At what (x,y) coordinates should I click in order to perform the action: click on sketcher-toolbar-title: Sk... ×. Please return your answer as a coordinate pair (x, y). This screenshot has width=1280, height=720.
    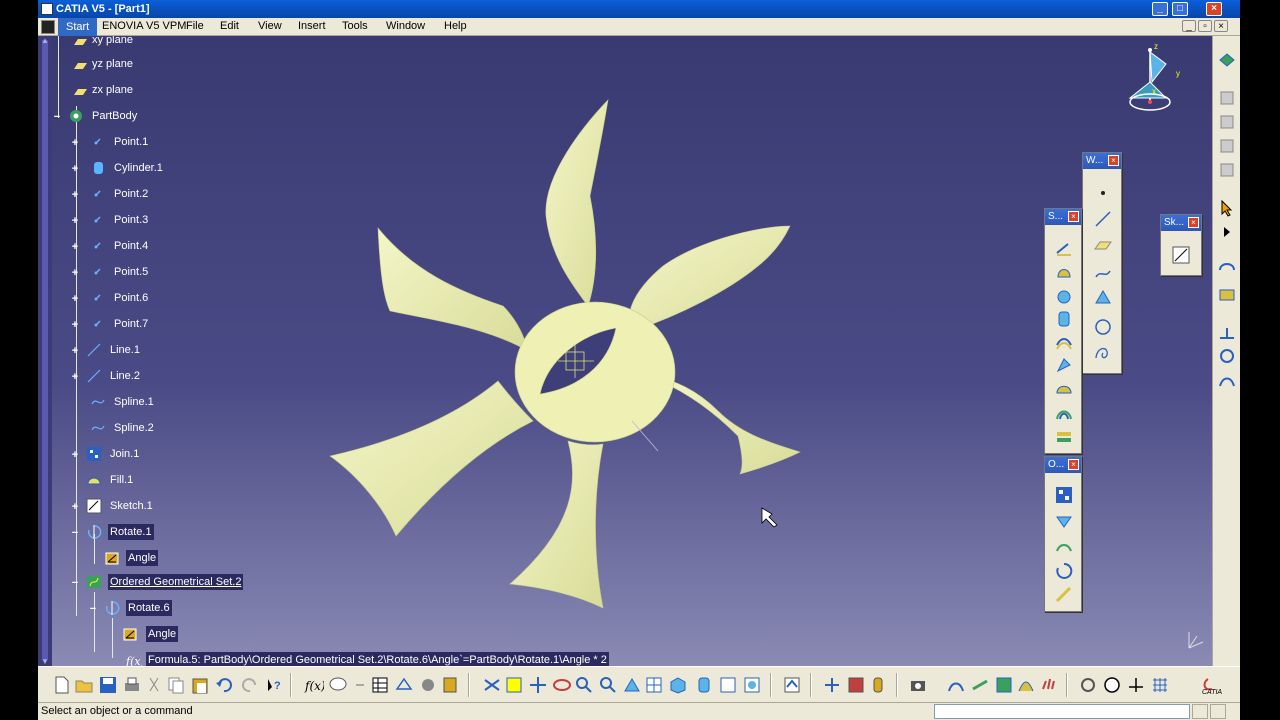
    Looking at the image, I should click on (1181, 223).